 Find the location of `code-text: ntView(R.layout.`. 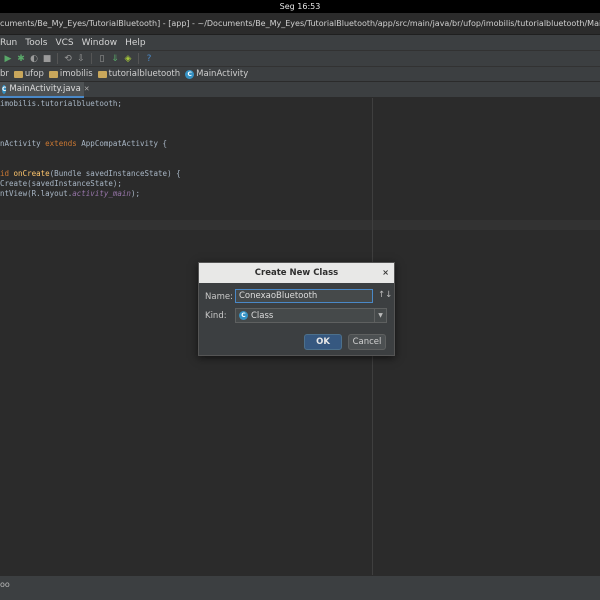

code-text: ntView(R.layout. is located at coordinates (36, 193).